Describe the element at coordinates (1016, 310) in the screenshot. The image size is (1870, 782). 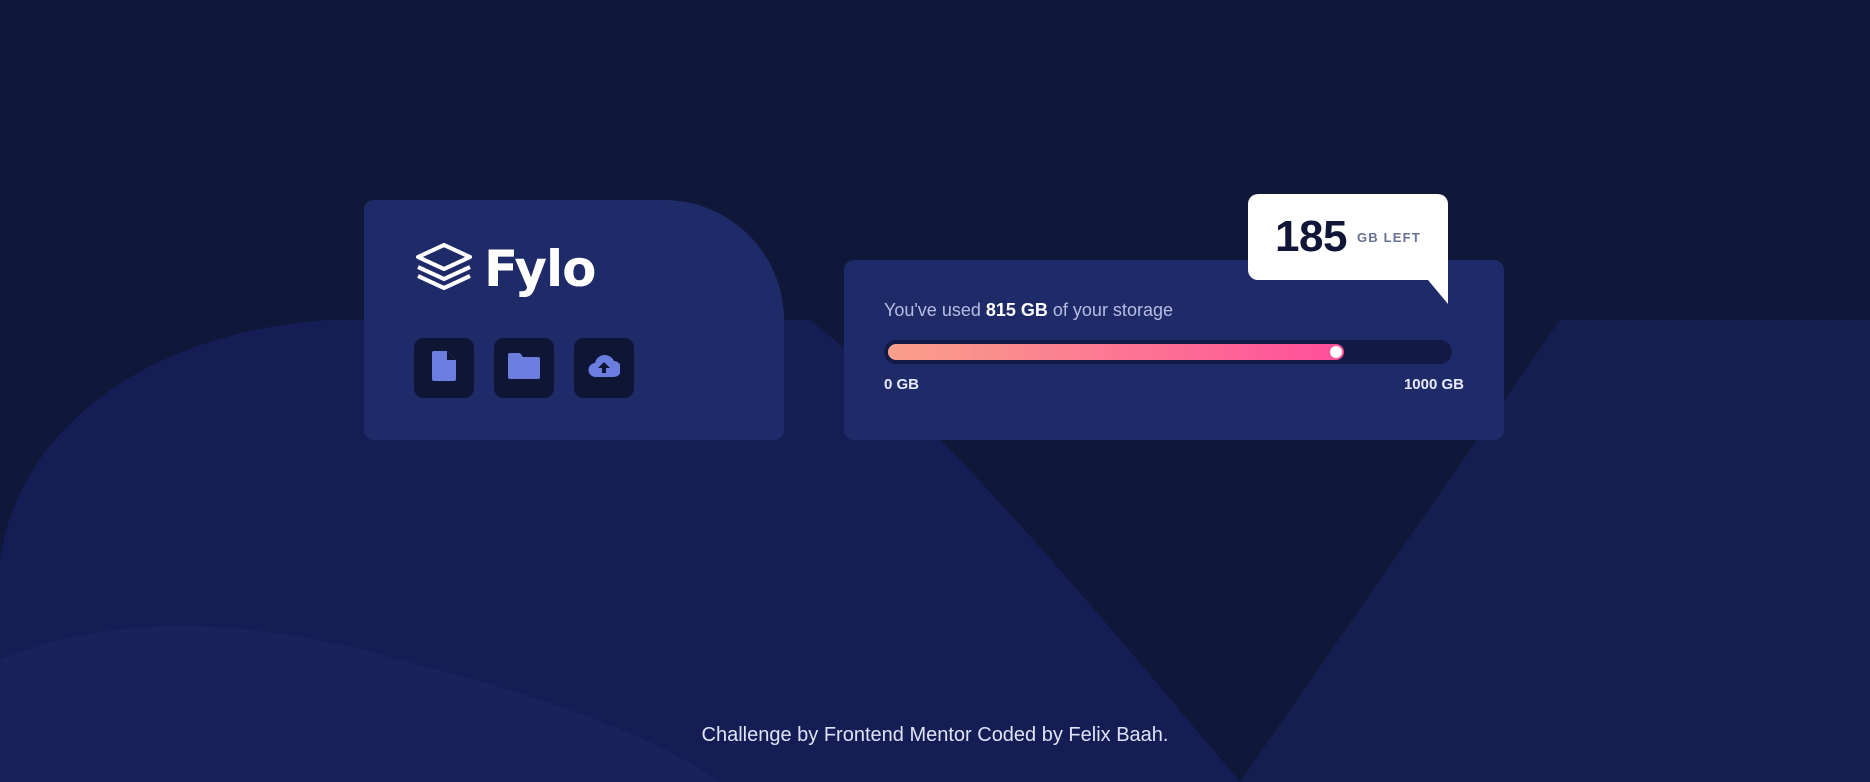
I see `used-amount: 815 GB` at that location.